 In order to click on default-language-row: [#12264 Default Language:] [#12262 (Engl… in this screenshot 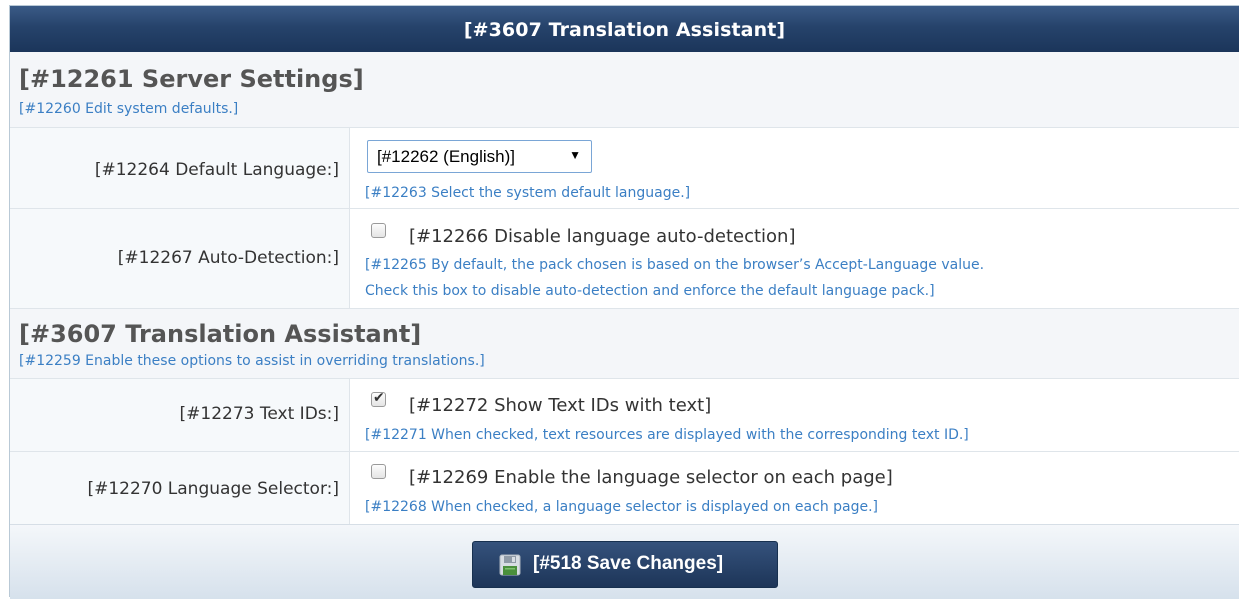, I will do `click(624, 168)`.